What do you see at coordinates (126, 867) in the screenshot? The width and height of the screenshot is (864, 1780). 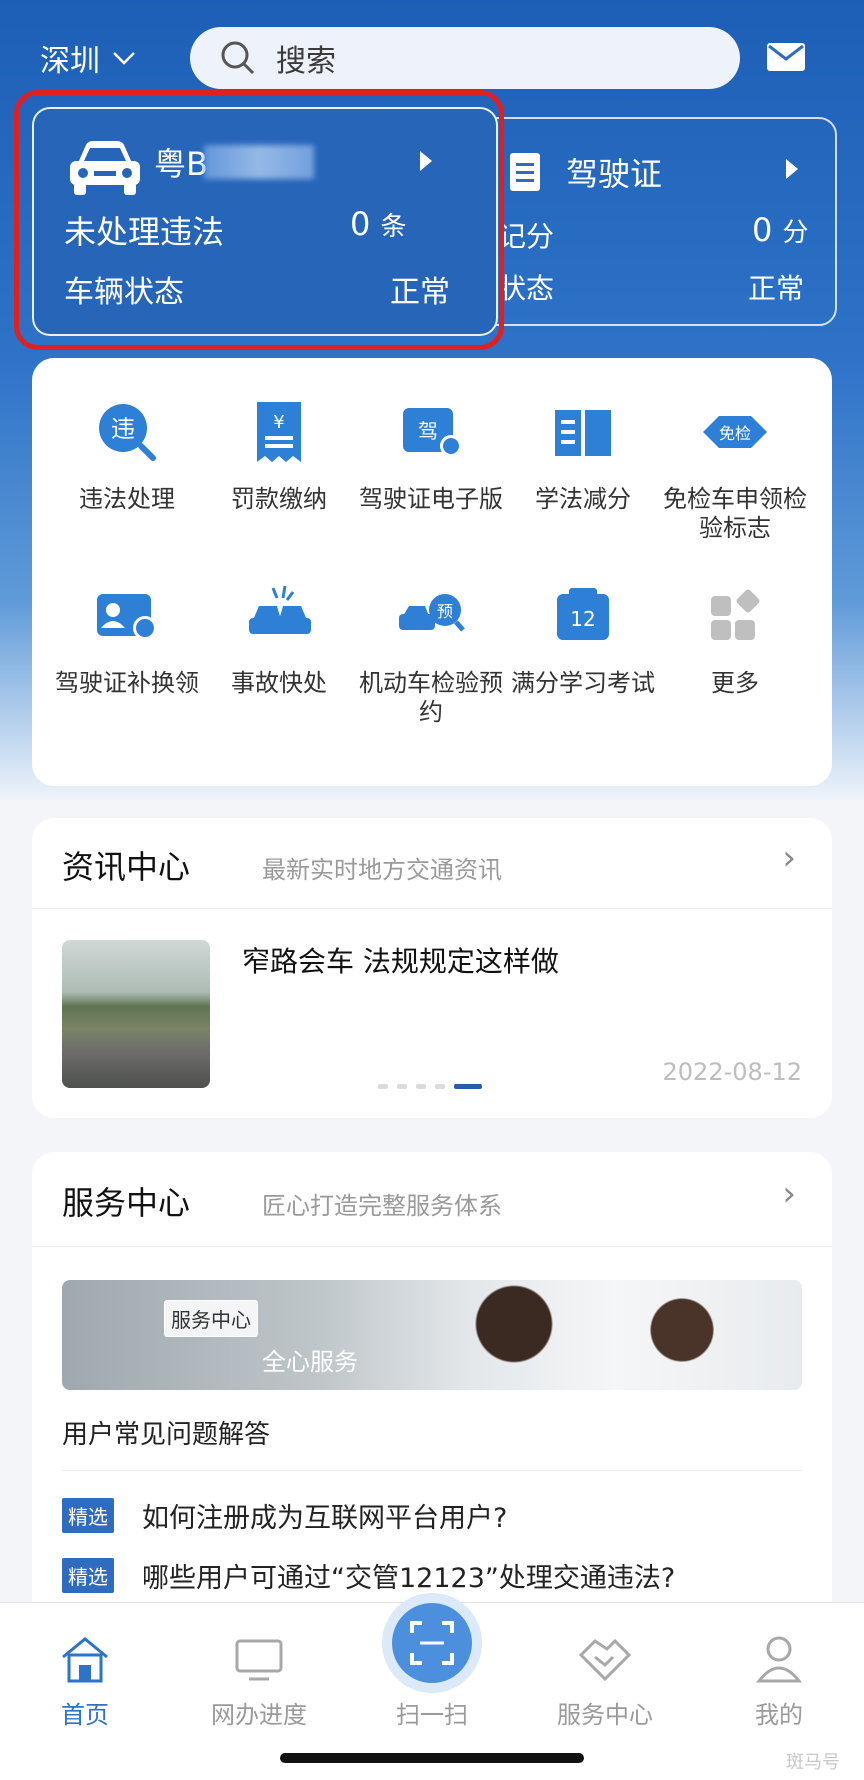 I see `news-title: 资讯中心` at bounding box center [126, 867].